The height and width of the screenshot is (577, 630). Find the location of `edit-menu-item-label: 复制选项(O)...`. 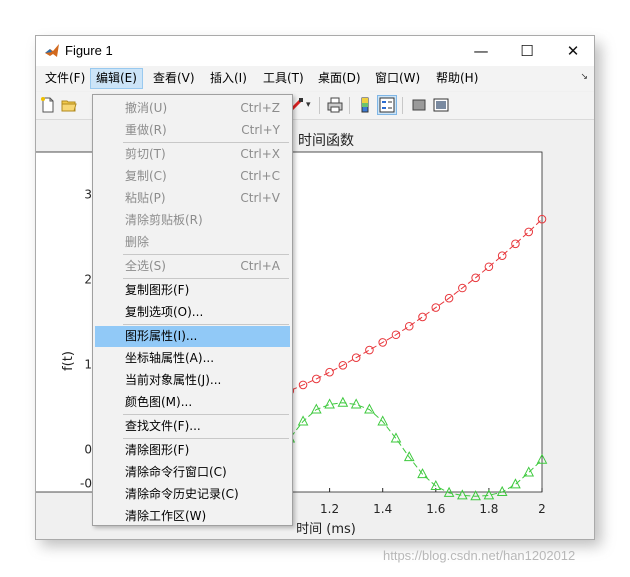

edit-menu-item-label: 复制选项(O)... is located at coordinates (164, 312).